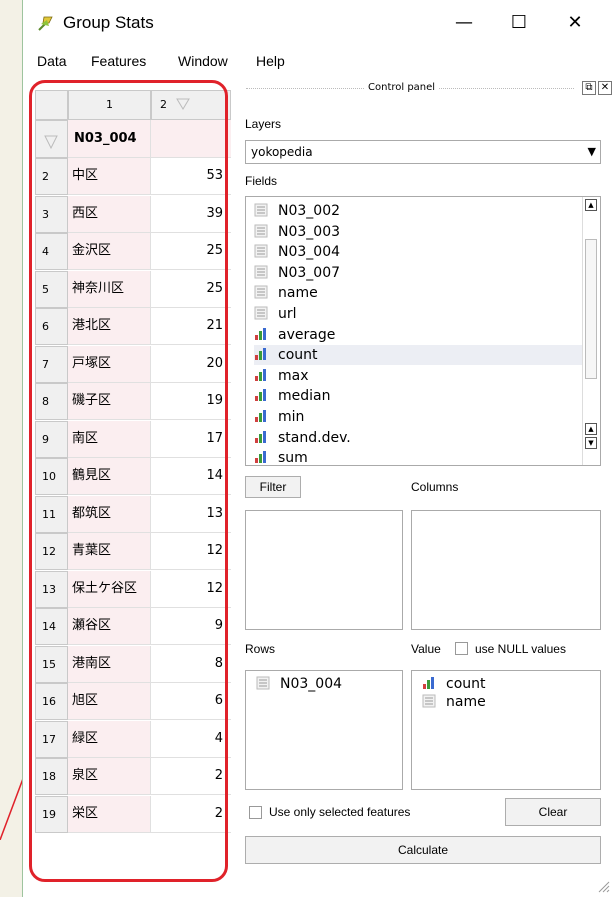  Describe the element at coordinates (519, 23) in the screenshot. I see `maximize-button: ☐` at that location.